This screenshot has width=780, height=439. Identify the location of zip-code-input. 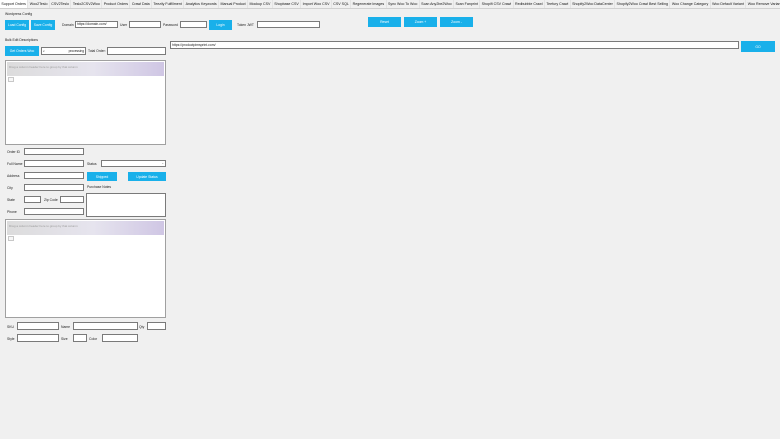
(72, 199).